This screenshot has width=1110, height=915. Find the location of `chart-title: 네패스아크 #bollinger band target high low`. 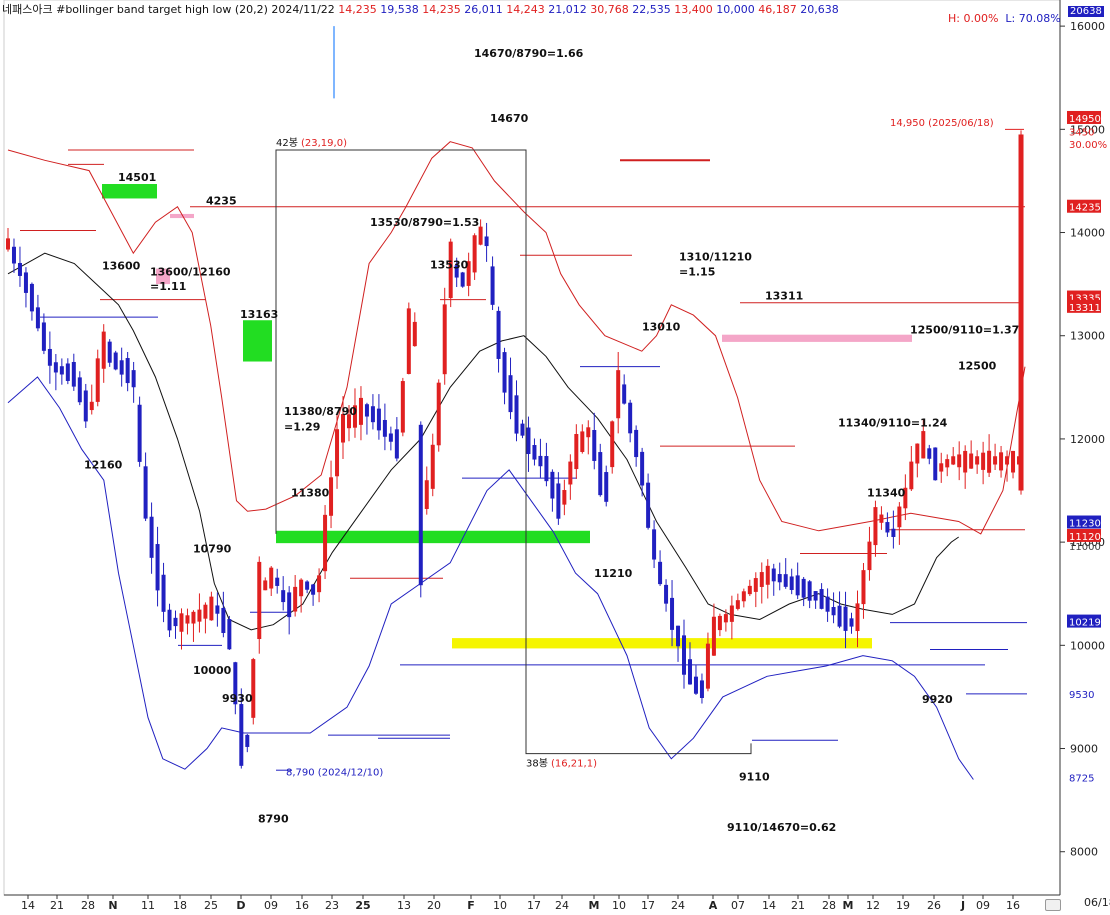

chart-title: 네패스아크 #bollinger band target high low is located at coordinates (117, 9).